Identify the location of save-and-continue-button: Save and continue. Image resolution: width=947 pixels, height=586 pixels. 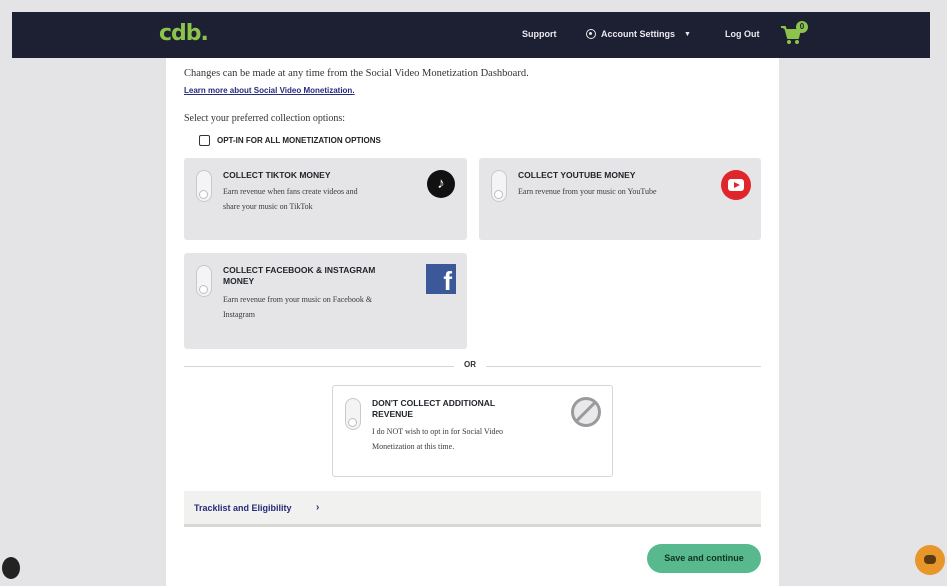
(704, 558).